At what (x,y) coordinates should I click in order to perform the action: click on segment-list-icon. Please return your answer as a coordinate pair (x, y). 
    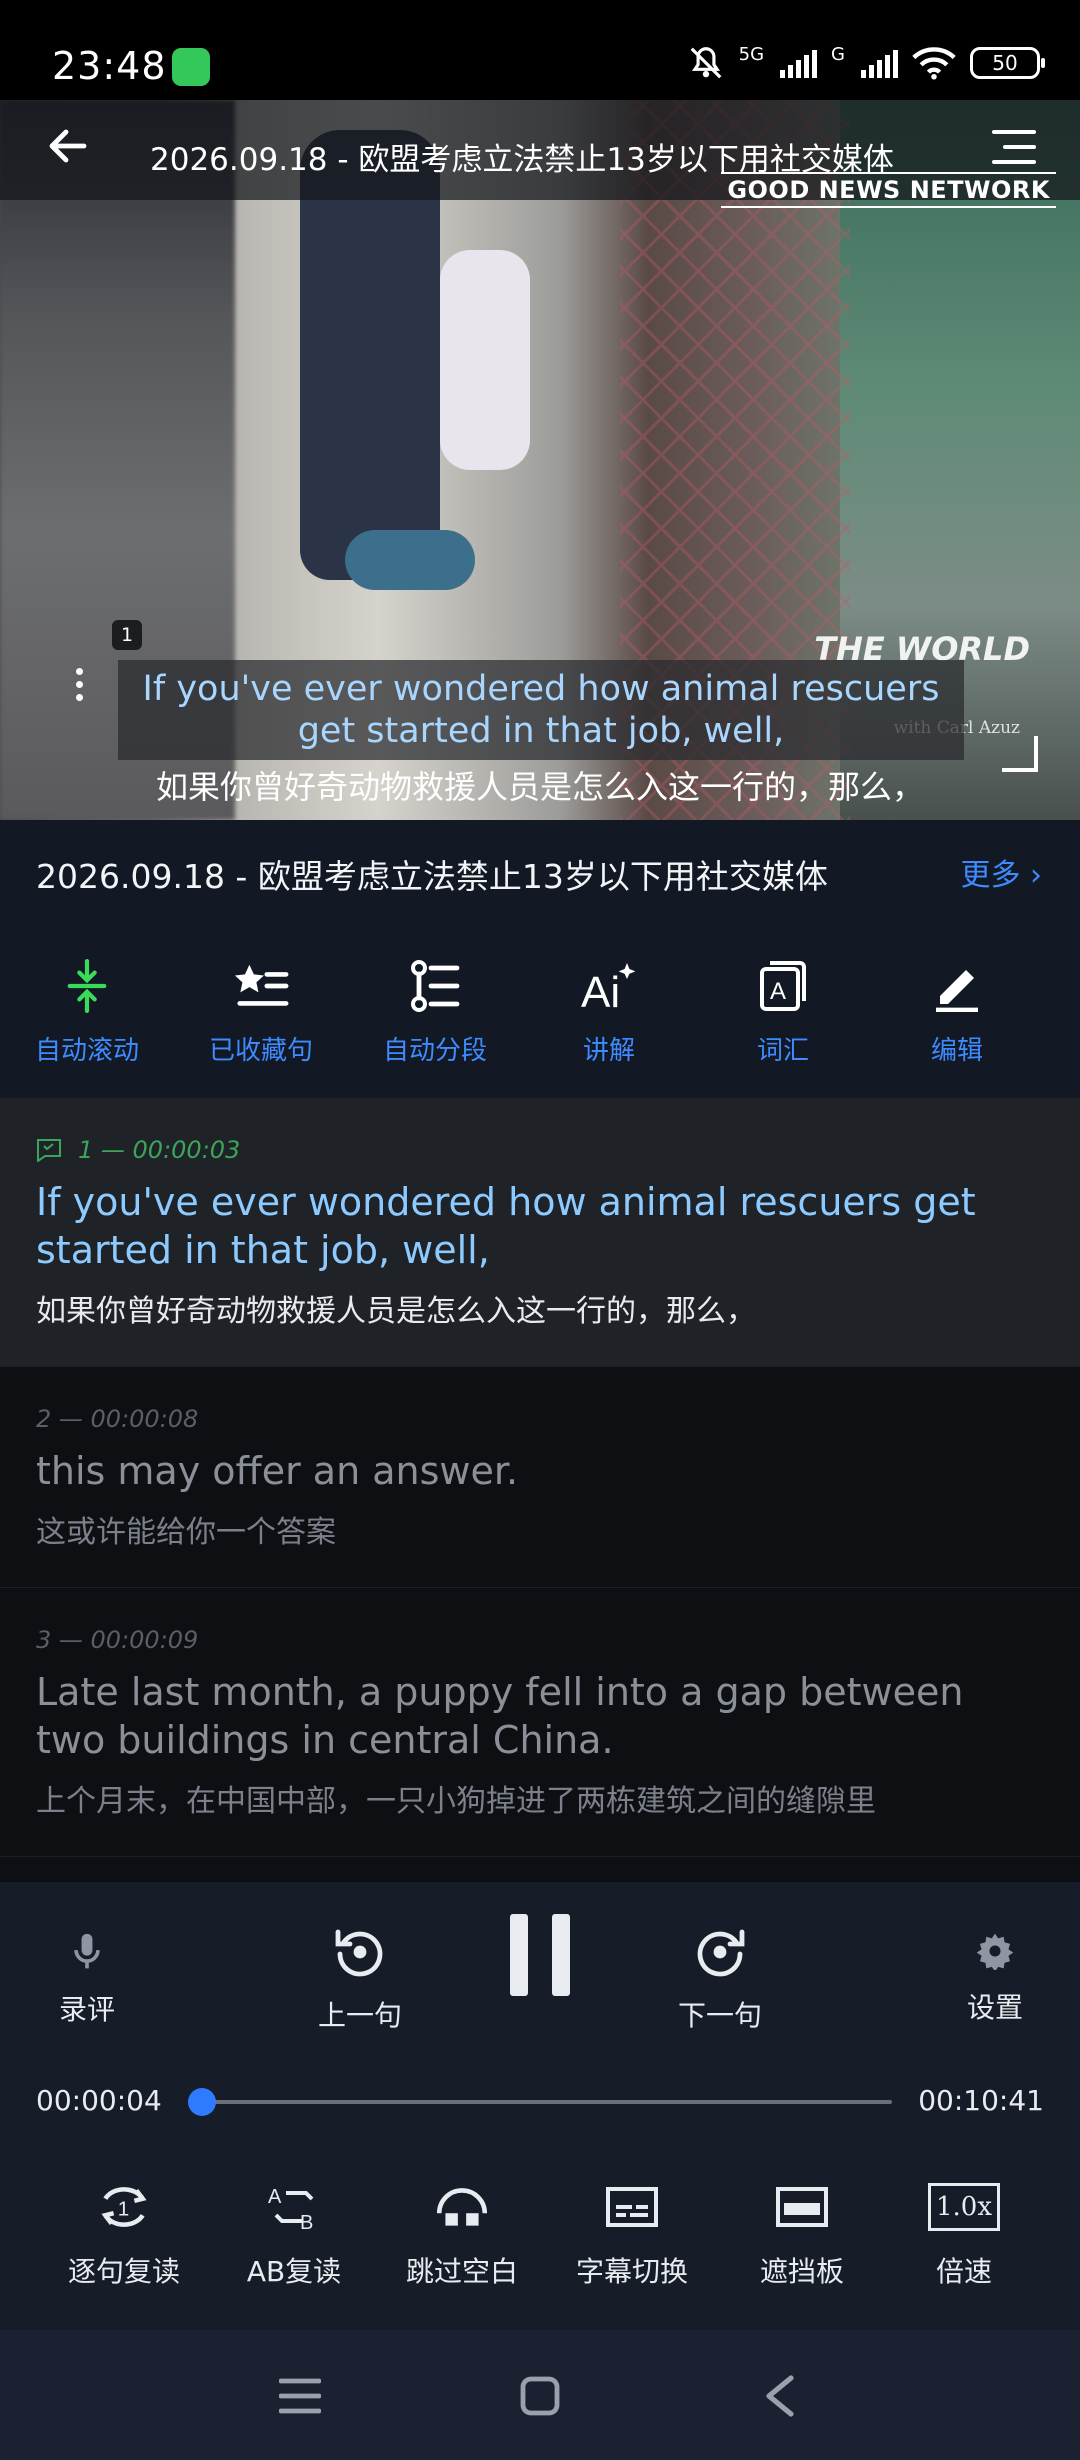
    Looking at the image, I should click on (435, 986).